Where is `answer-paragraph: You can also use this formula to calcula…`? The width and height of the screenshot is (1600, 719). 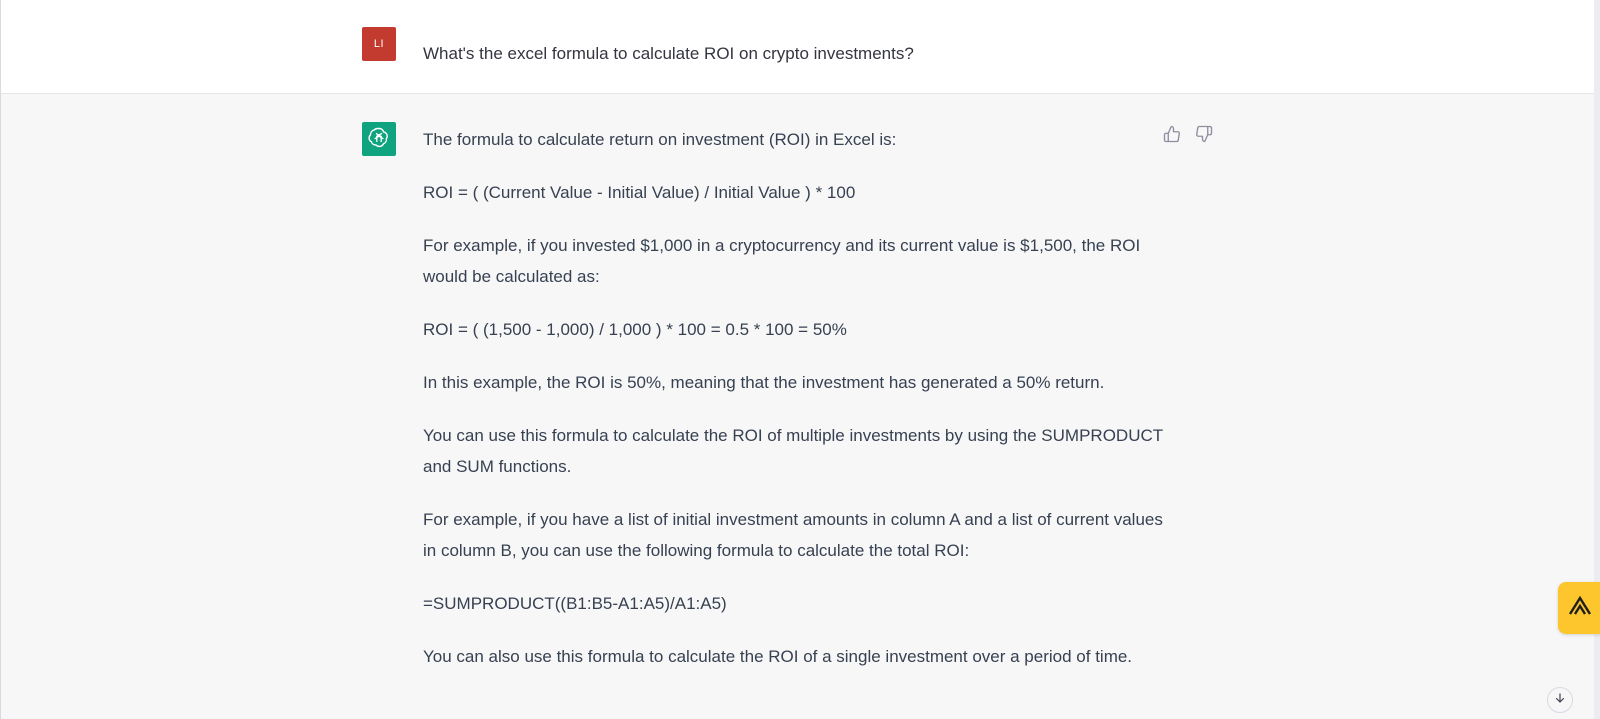 answer-paragraph: You can also use this formula to calcula… is located at coordinates (778, 656).